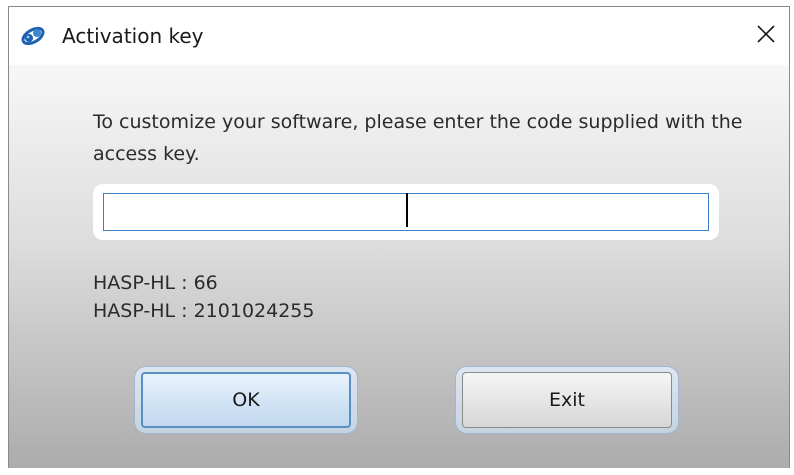  I want to click on text-caret, so click(407, 210).